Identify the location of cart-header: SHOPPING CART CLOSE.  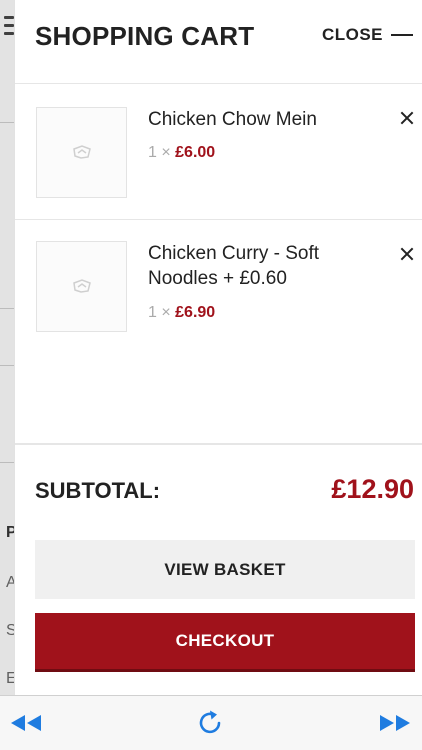
(218, 42).